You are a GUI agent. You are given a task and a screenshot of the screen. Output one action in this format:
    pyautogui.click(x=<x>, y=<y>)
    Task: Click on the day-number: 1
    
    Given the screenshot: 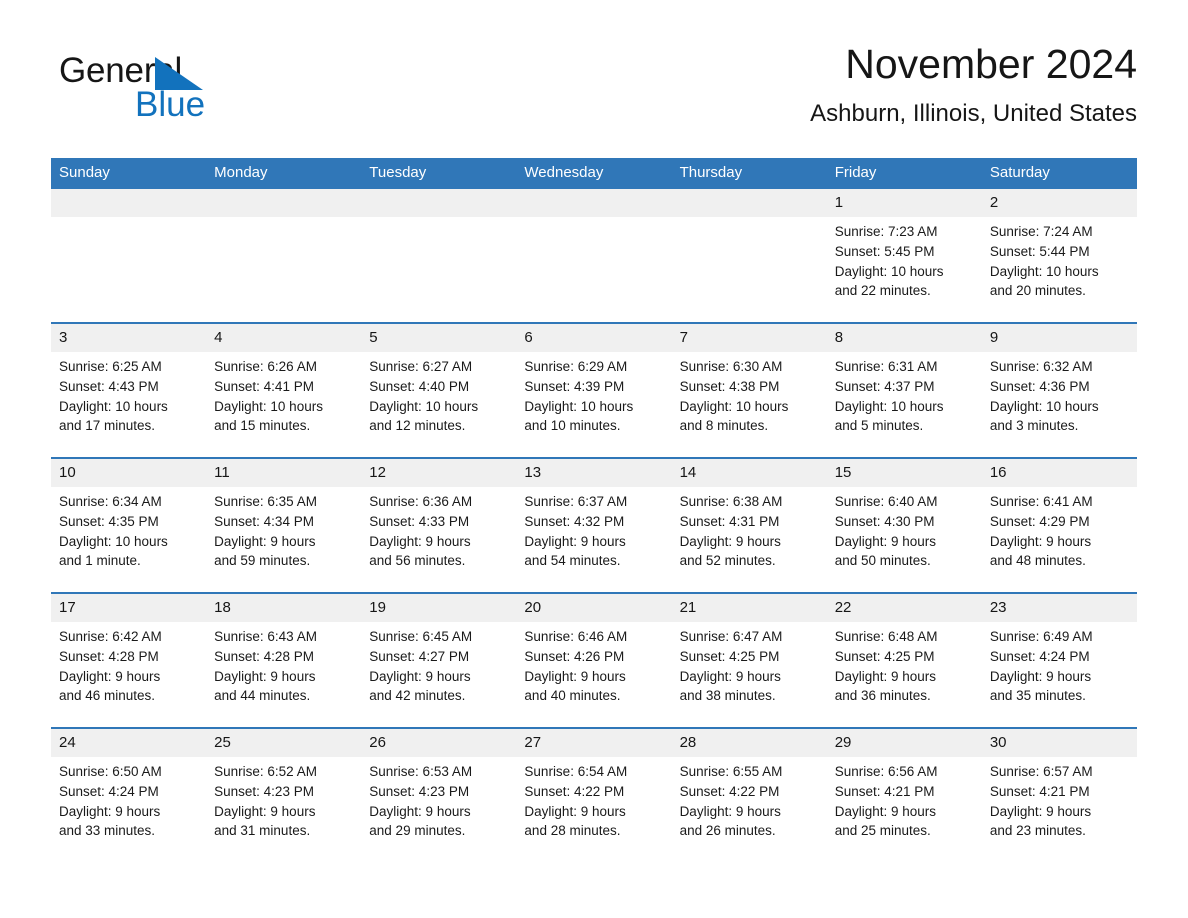 What is the action you would take?
    pyautogui.click(x=904, y=203)
    